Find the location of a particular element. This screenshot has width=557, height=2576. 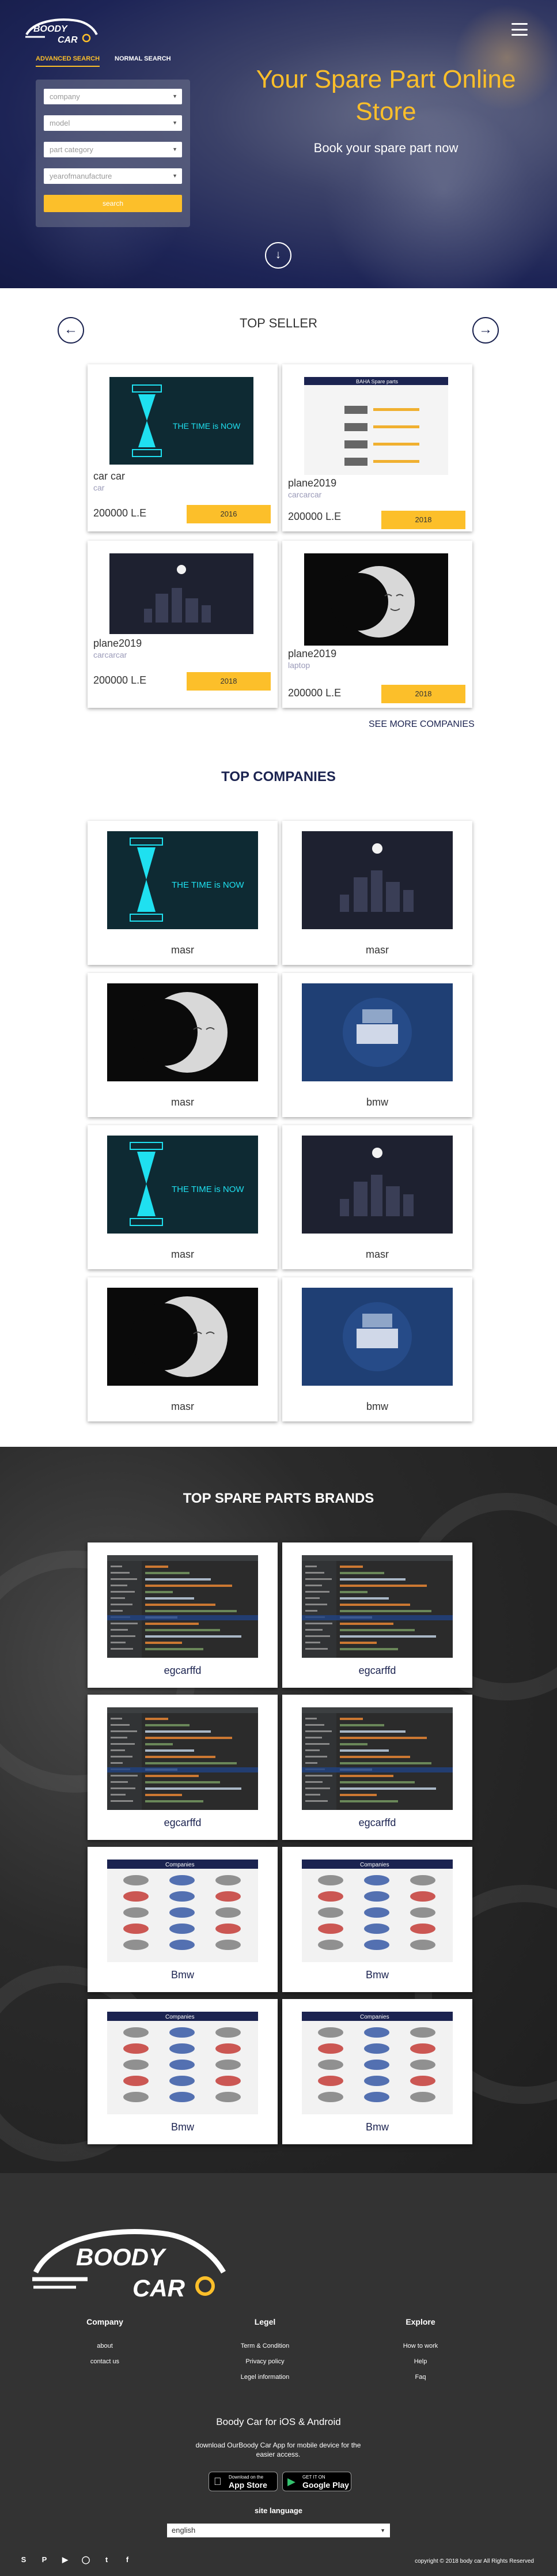

search-button: search is located at coordinates (113, 203).